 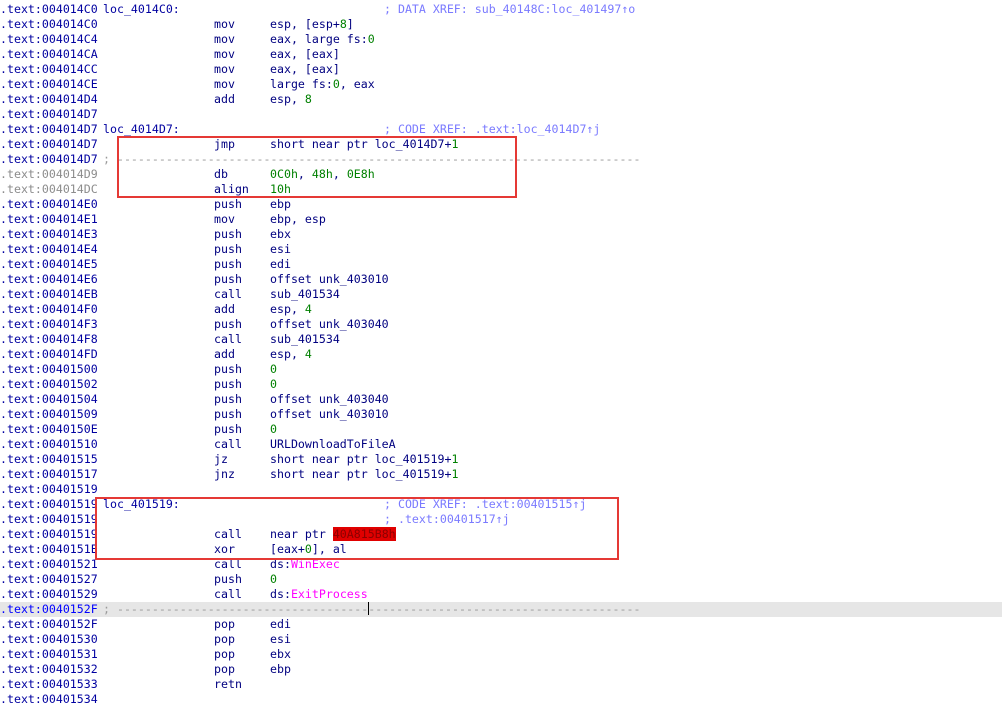 I want to click on address: .text:004014CE, so click(x=49, y=84).